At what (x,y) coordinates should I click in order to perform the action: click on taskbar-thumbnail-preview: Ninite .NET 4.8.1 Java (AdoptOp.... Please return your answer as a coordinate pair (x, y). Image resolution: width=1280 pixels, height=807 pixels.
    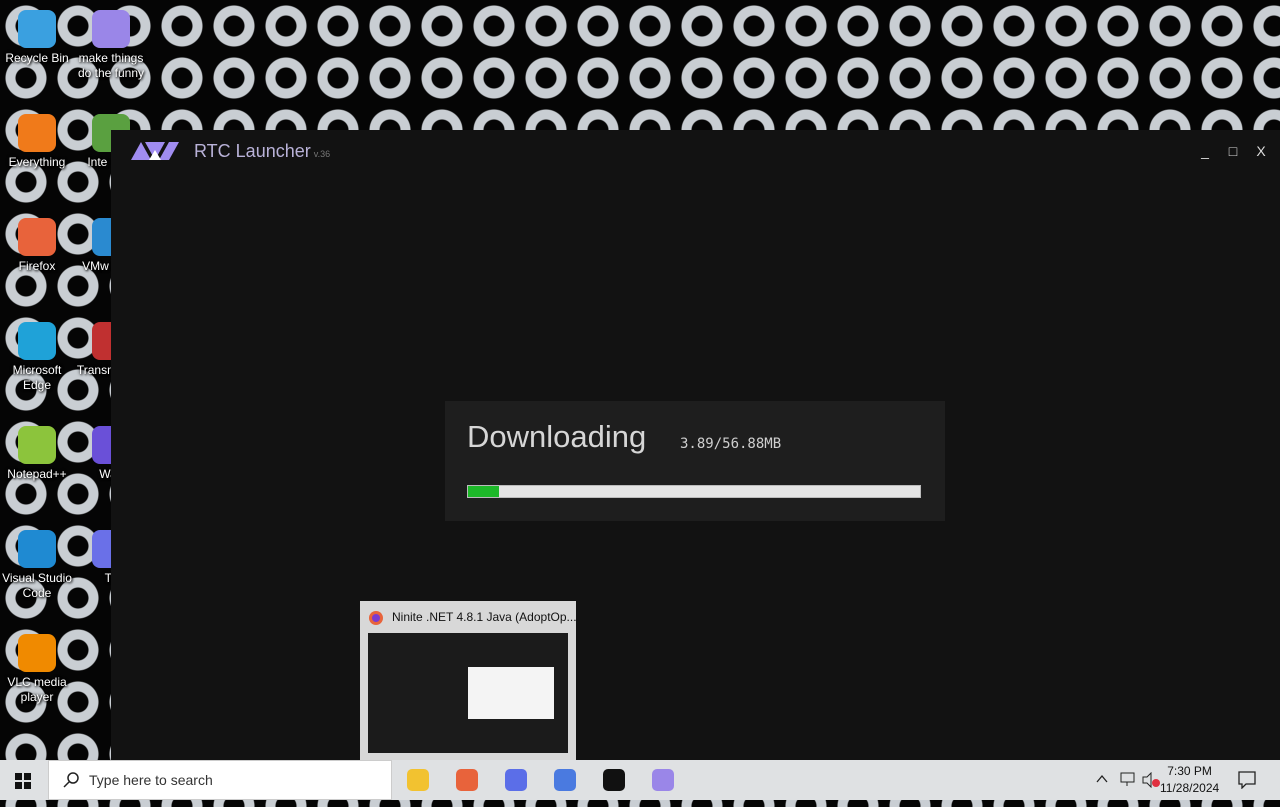
    Looking at the image, I should click on (468, 680).